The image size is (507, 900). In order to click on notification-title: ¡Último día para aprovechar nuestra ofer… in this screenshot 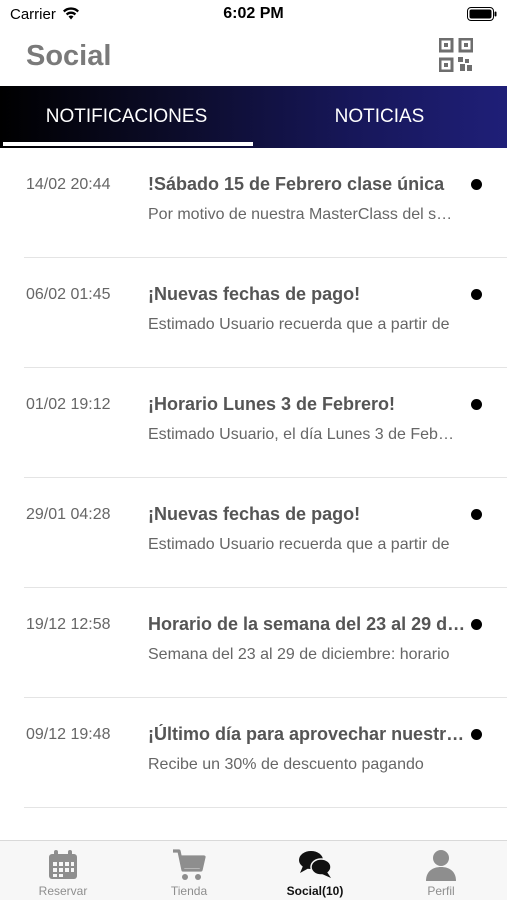, I will do `click(308, 734)`.